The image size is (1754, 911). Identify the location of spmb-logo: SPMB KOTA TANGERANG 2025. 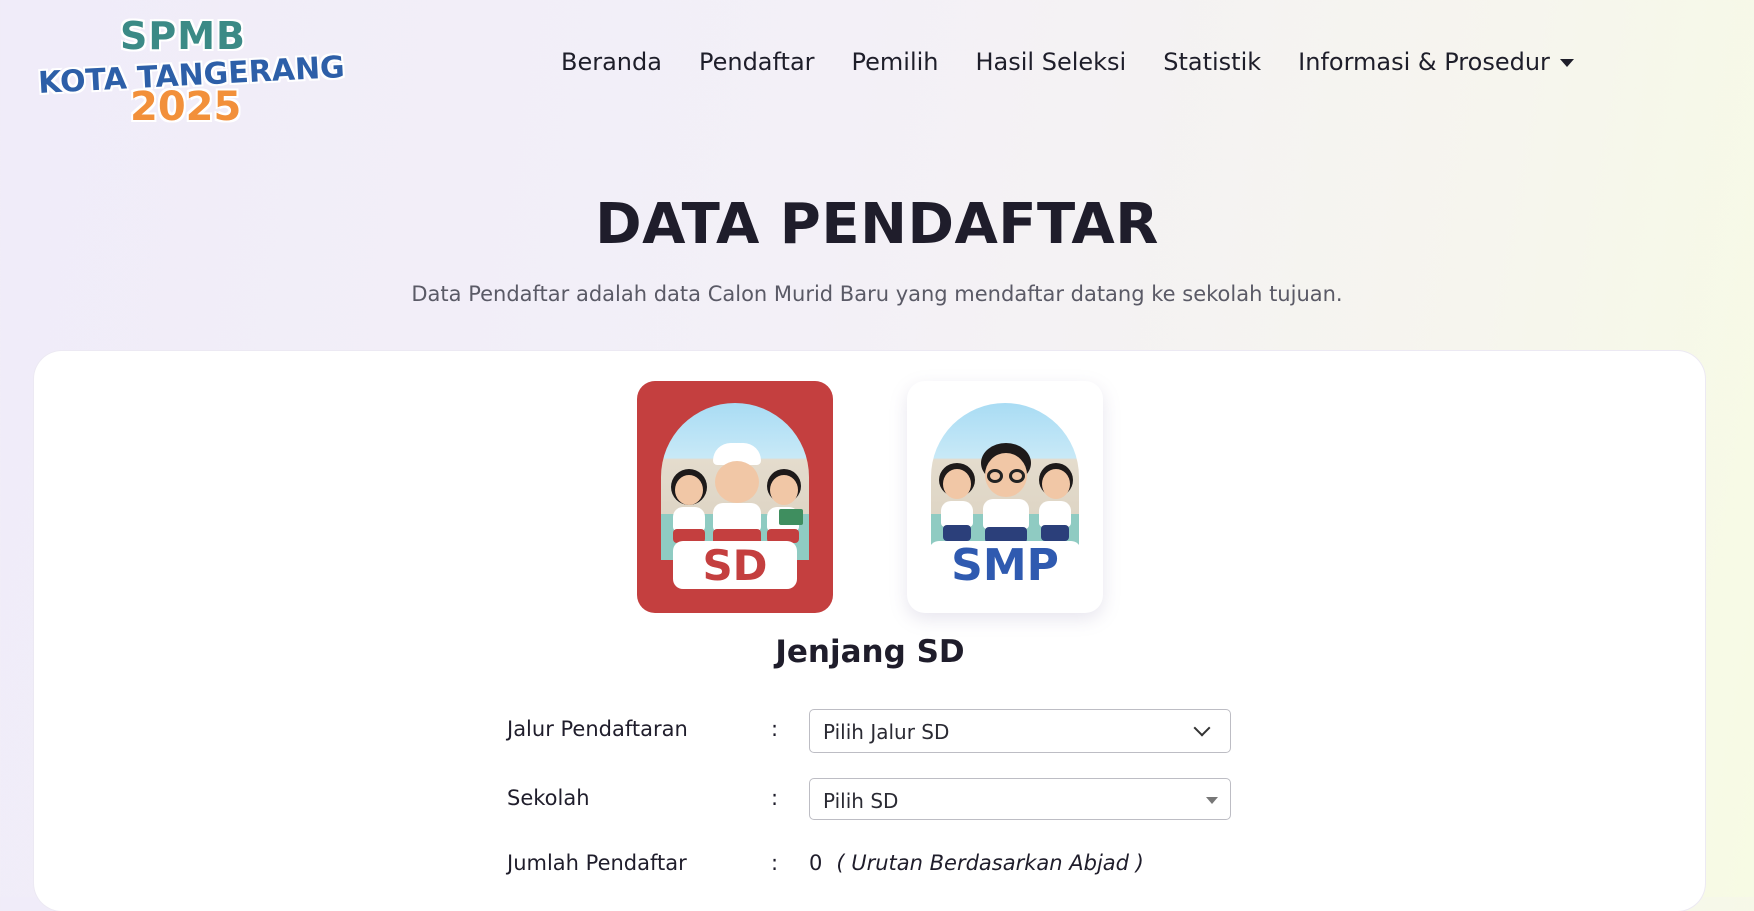
(191, 72).